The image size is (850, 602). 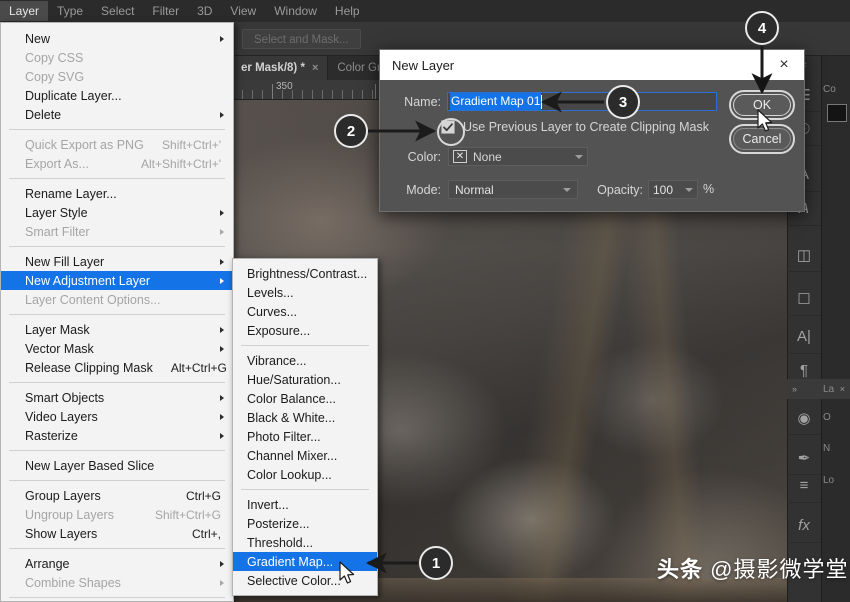 I want to click on align-A-icon: A|, so click(x=804, y=337).